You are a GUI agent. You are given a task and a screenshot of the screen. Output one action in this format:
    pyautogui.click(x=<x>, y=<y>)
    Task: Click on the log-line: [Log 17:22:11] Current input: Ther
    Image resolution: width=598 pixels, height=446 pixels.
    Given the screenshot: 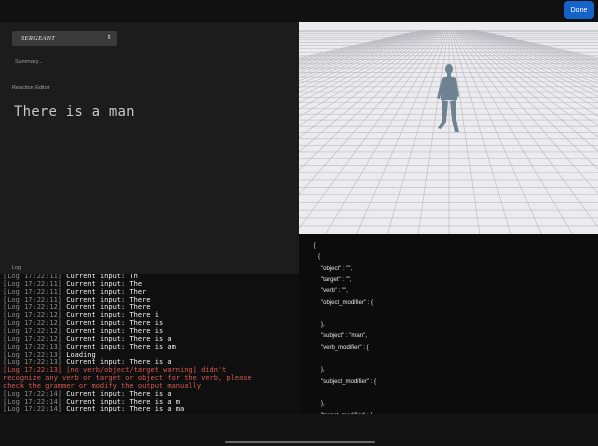 What is the action you would take?
    pyautogui.click(x=74, y=292)
    